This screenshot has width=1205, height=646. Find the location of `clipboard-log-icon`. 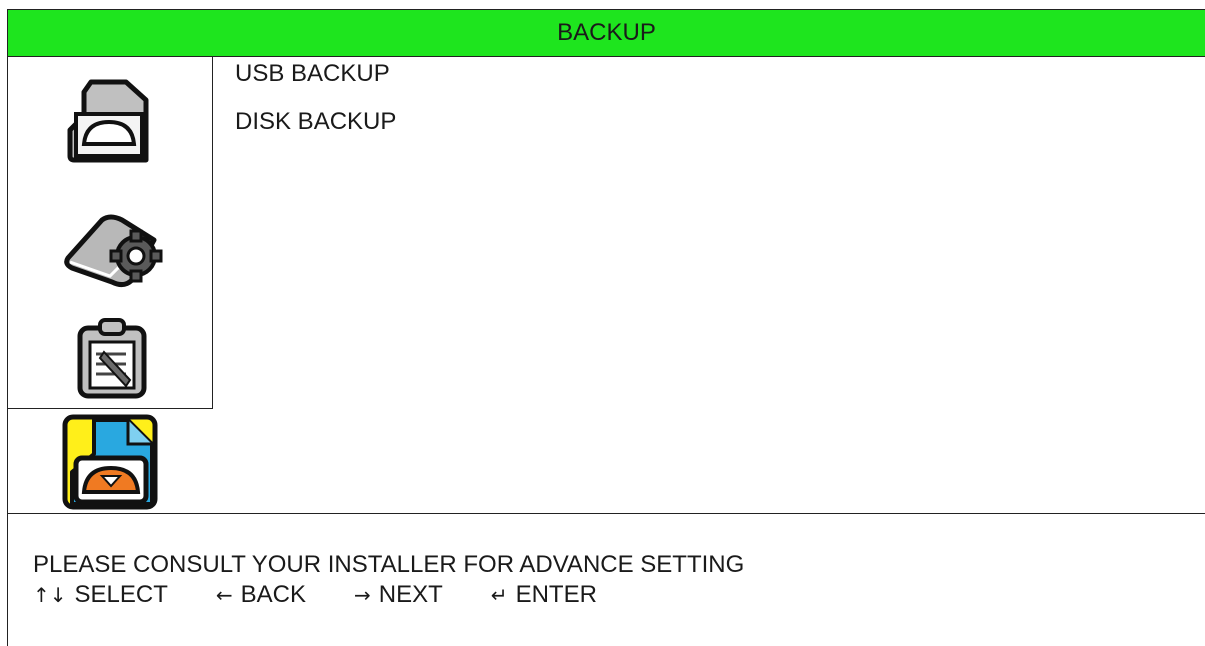

clipboard-log-icon is located at coordinates (113, 358).